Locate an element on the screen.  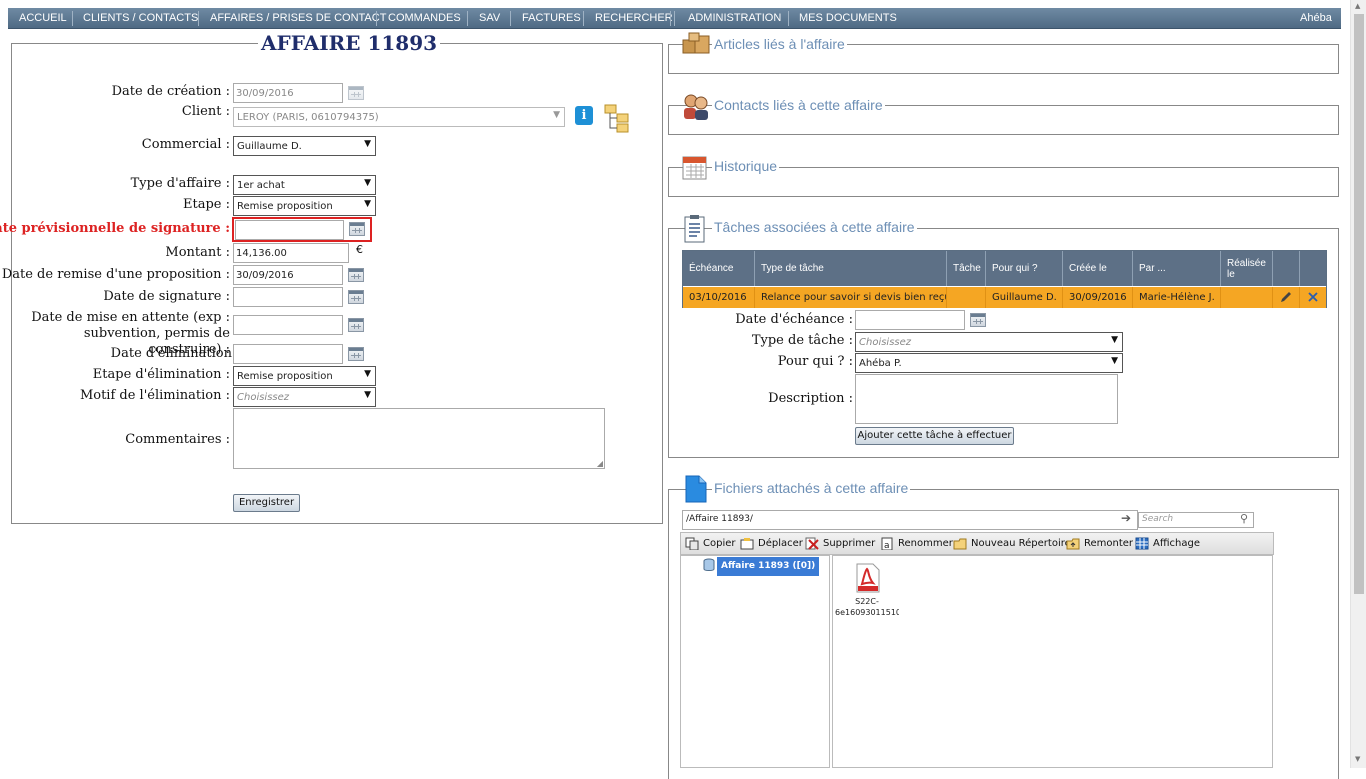
etape-select: Remise proposition ▼ is located at coordinates (304, 206).